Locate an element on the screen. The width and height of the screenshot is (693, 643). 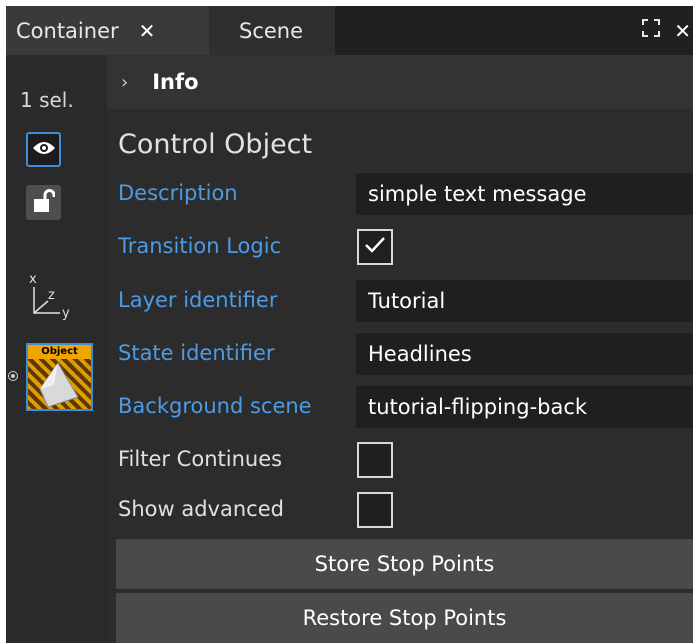
state-identifier-row: State identifier Headlines is located at coordinates (400, 355).